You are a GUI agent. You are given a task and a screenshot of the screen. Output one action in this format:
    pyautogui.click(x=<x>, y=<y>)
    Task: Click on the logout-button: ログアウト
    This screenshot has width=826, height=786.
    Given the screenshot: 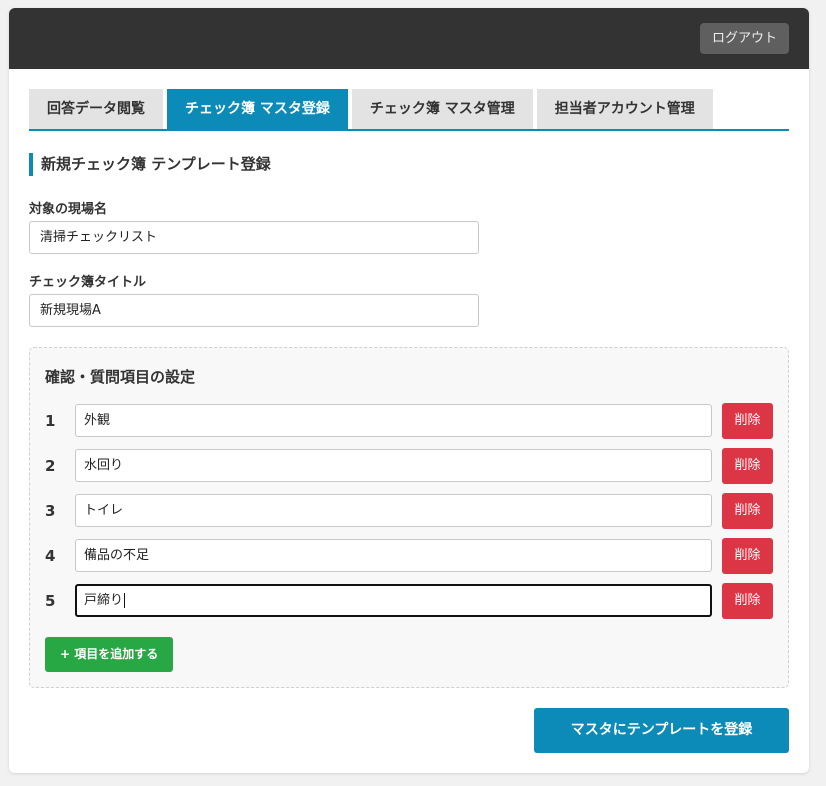 What is the action you would take?
    pyautogui.click(x=744, y=38)
    